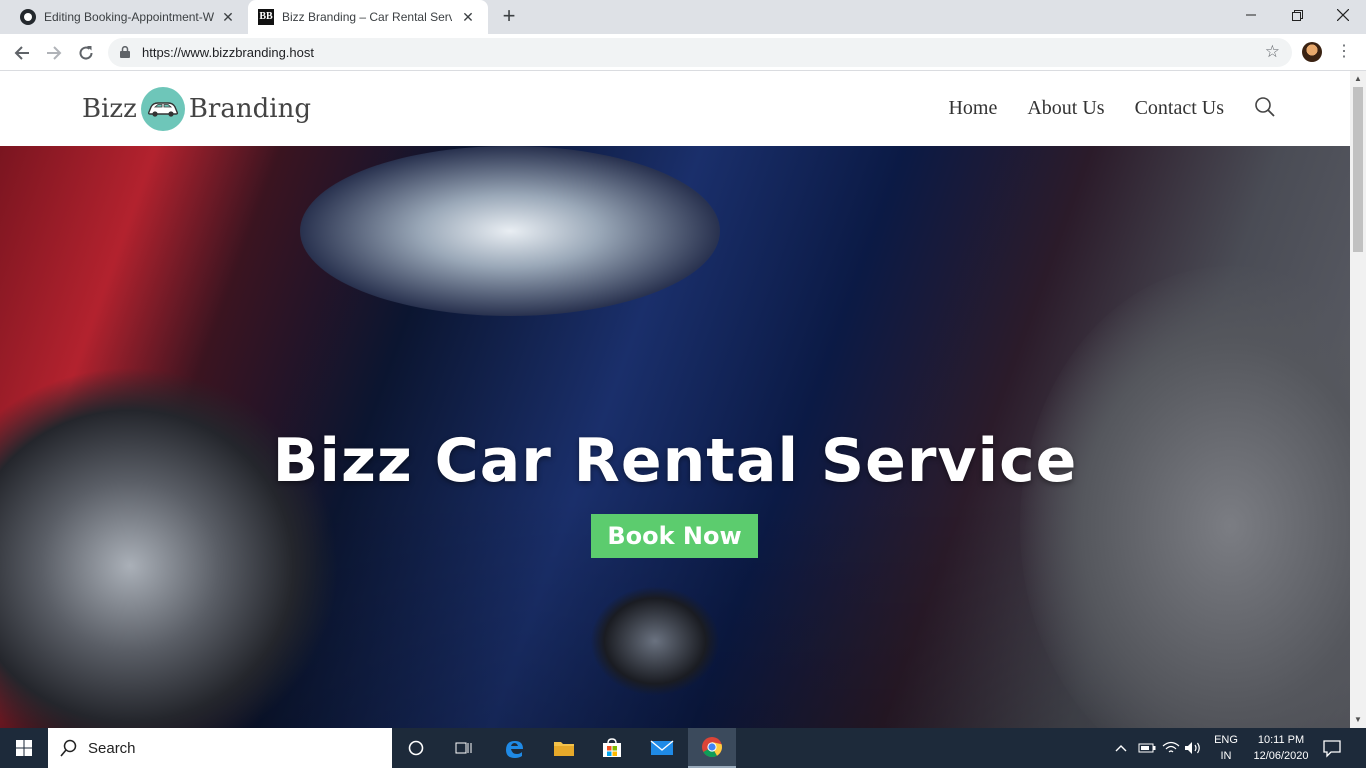 The image size is (1366, 768). I want to click on minimize-button, so click(1251, 15).